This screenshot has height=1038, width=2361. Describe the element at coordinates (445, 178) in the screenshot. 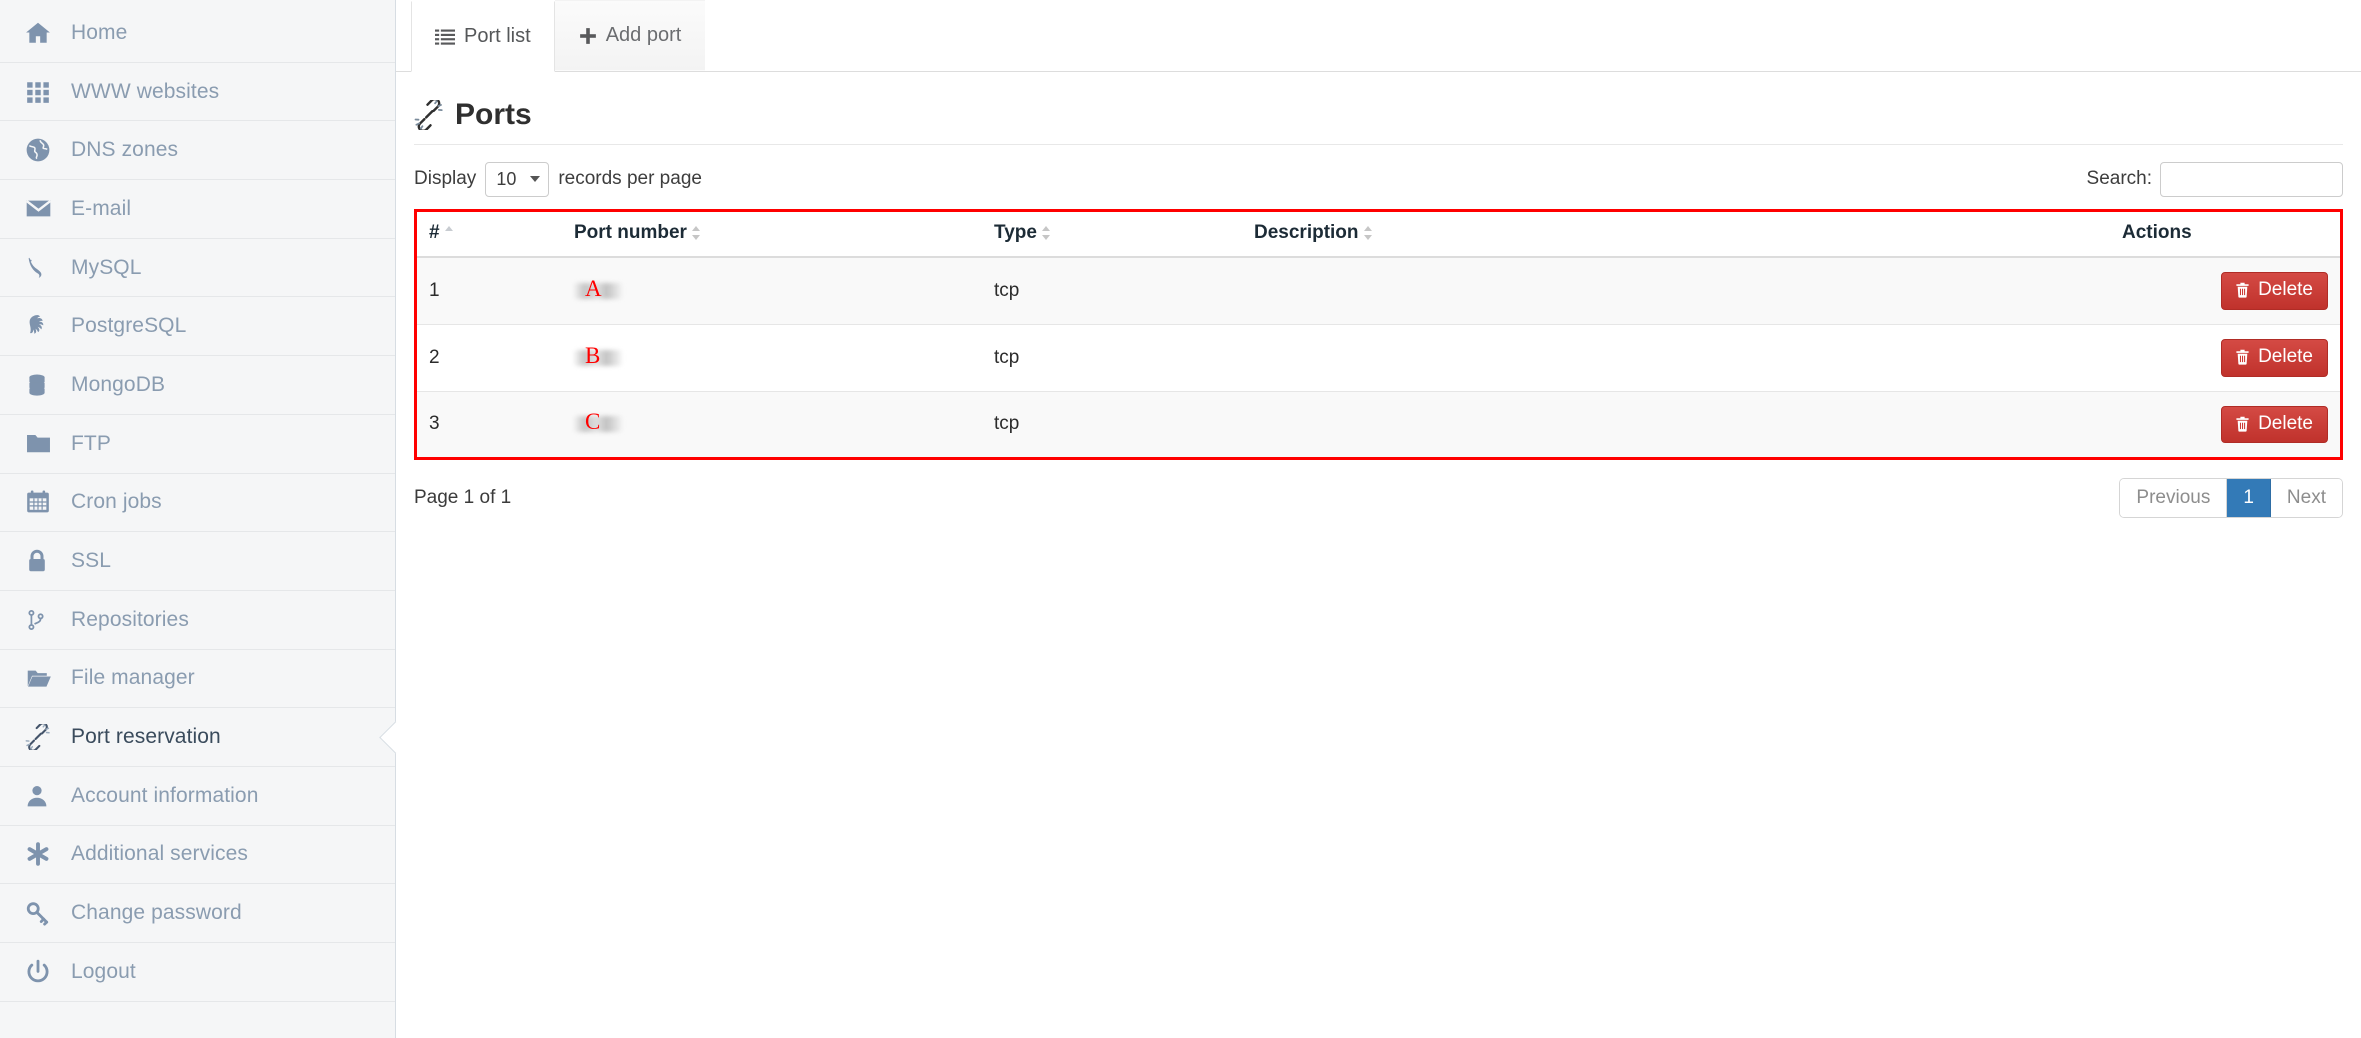

I see `display-label: Display` at that location.